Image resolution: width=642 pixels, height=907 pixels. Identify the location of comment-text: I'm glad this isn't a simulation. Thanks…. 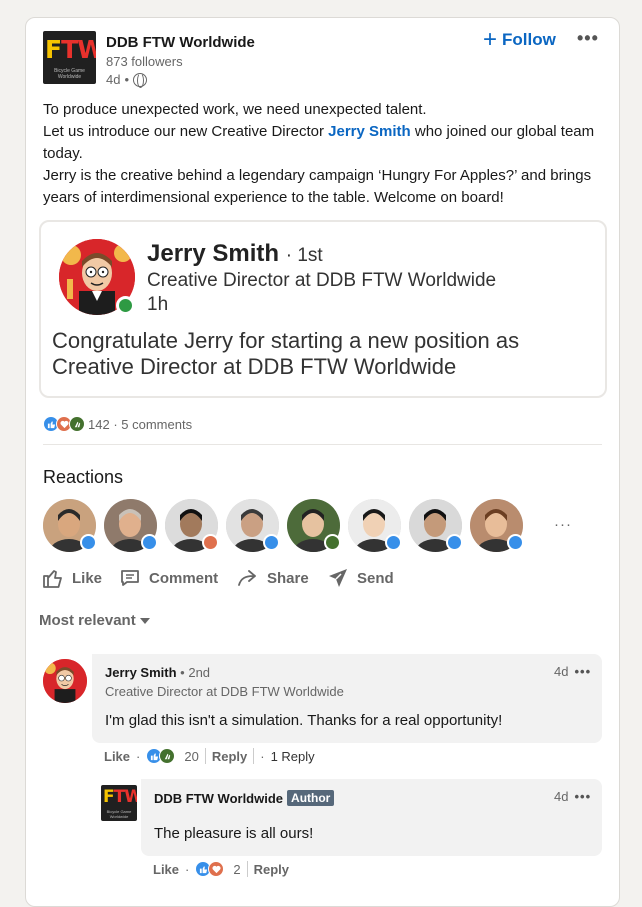
(304, 720).